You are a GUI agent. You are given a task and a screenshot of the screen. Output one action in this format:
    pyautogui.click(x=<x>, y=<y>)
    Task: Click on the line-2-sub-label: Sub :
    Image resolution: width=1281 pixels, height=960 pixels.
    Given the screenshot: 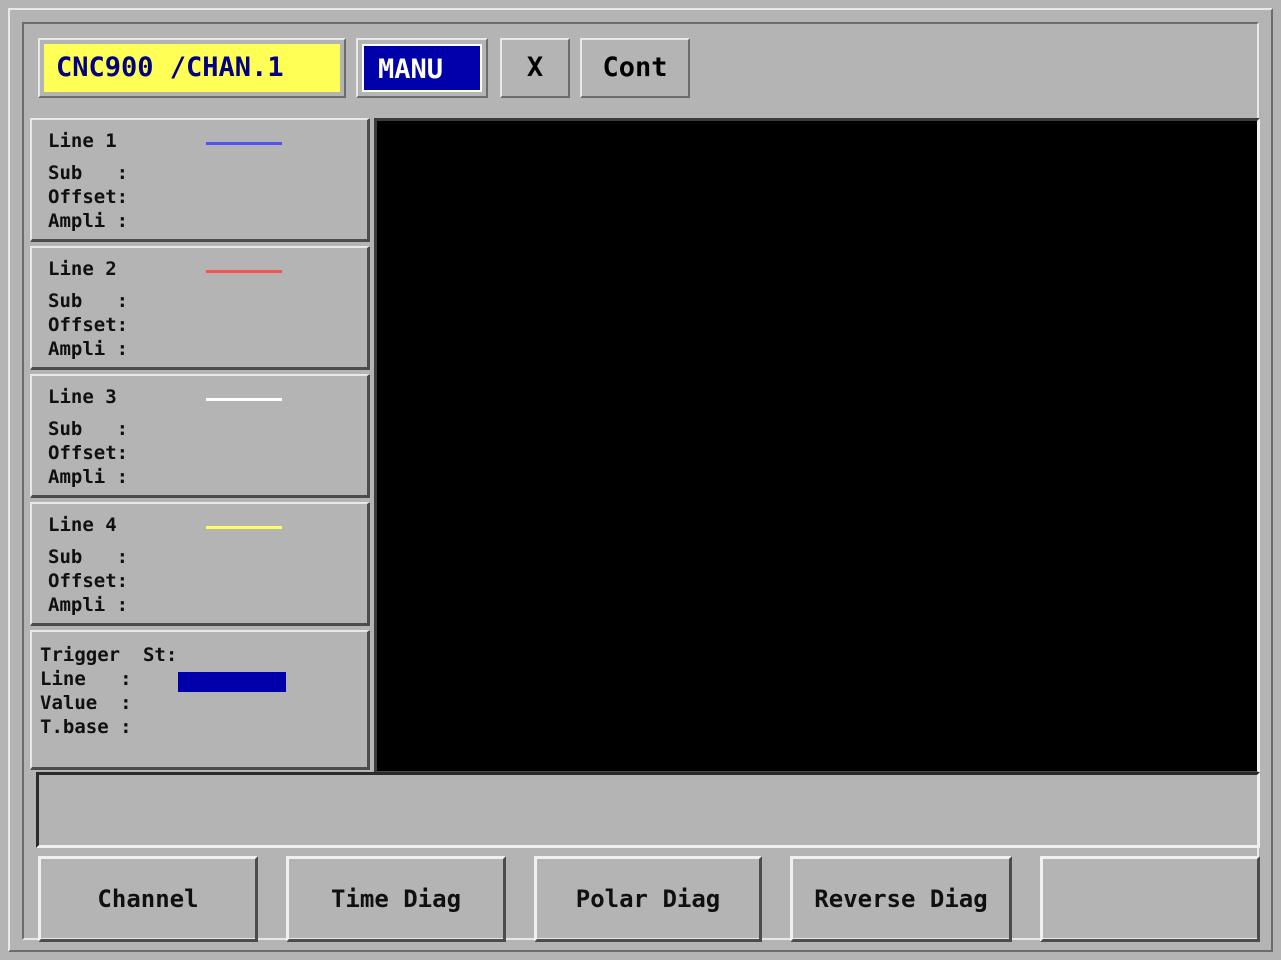 What is the action you would take?
    pyautogui.click(x=88, y=301)
    